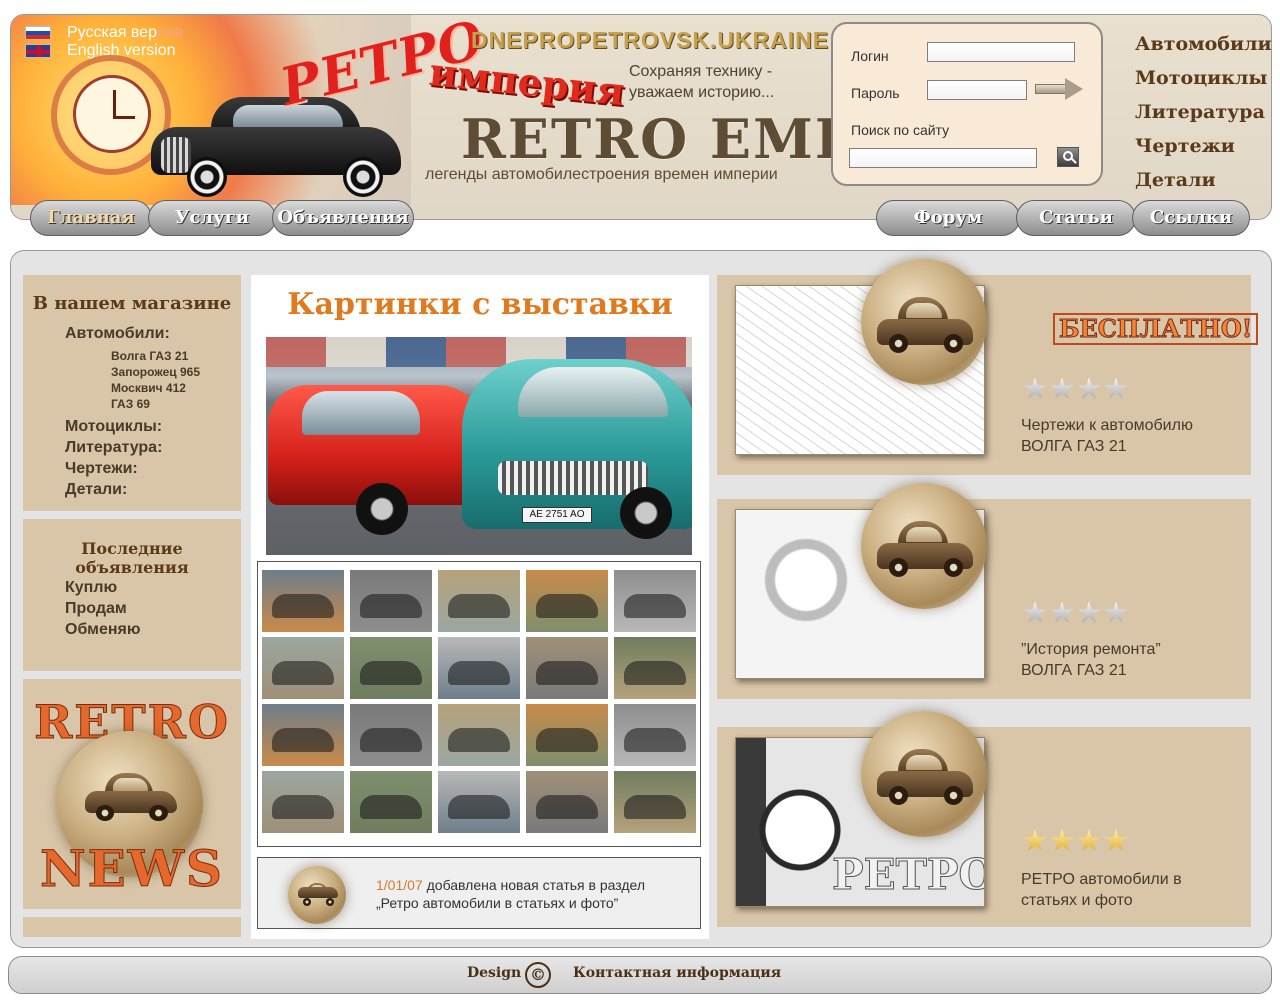  I want to click on site-footer: Design © Контактная информация, so click(640, 975).